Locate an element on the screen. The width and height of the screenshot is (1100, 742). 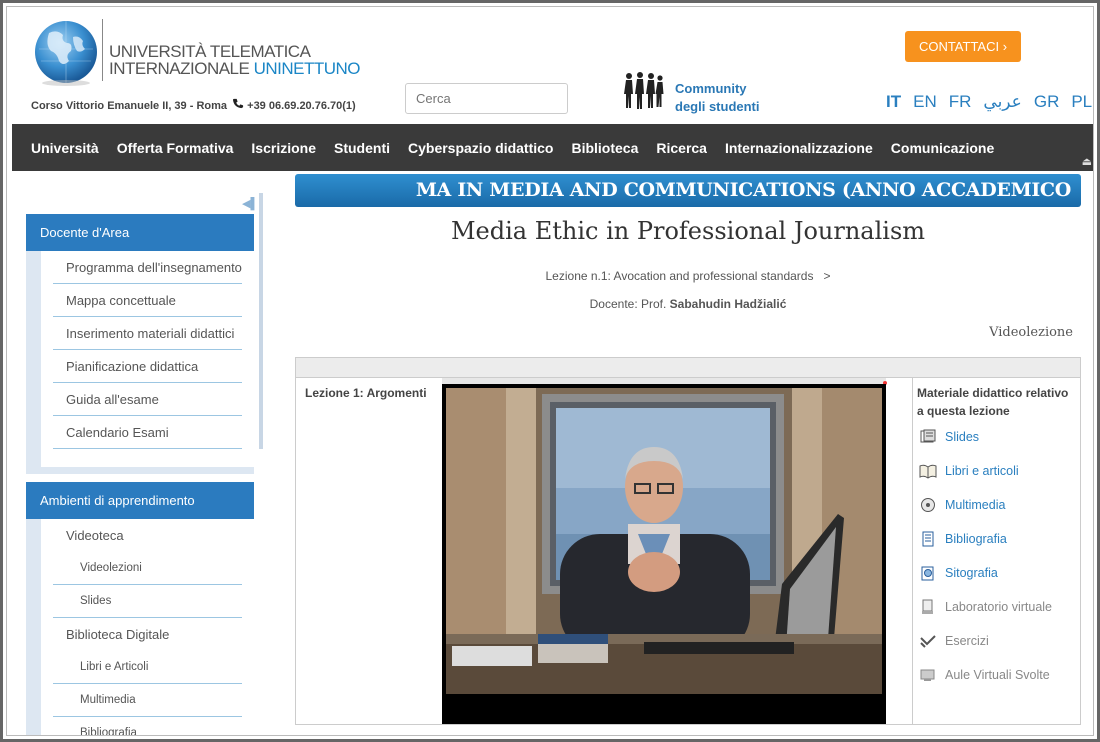
material-sitografia: Sitografia is located at coordinates (996, 573).